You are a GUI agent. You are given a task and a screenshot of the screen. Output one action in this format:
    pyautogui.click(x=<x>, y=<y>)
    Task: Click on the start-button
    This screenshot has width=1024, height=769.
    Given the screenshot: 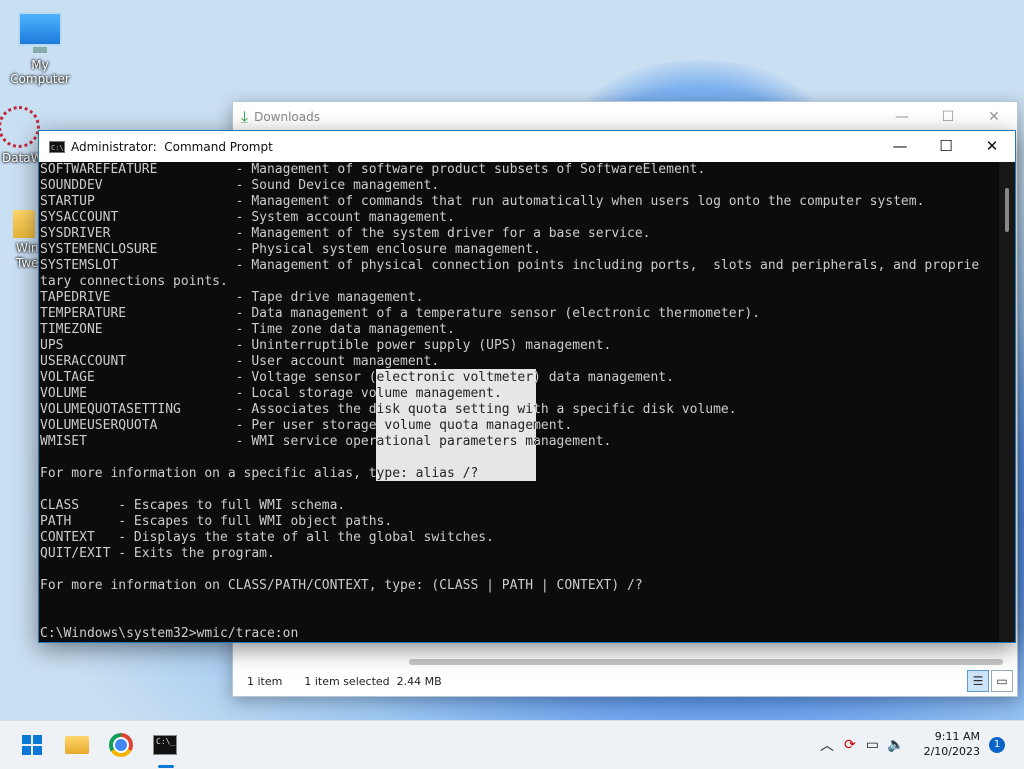 What is the action you would take?
    pyautogui.click(x=32, y=745)
    